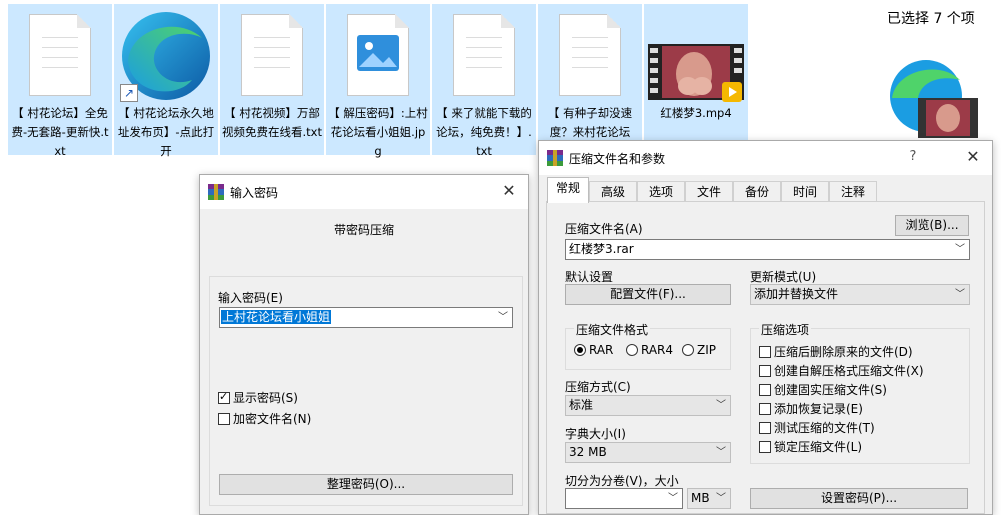 This screenshot has width=1001, height=515. Describe the element at coordinates (272, 122) in the screenshot. I see `file-name: 【 村花视频】万部视频免费在线看.txt` at that location.